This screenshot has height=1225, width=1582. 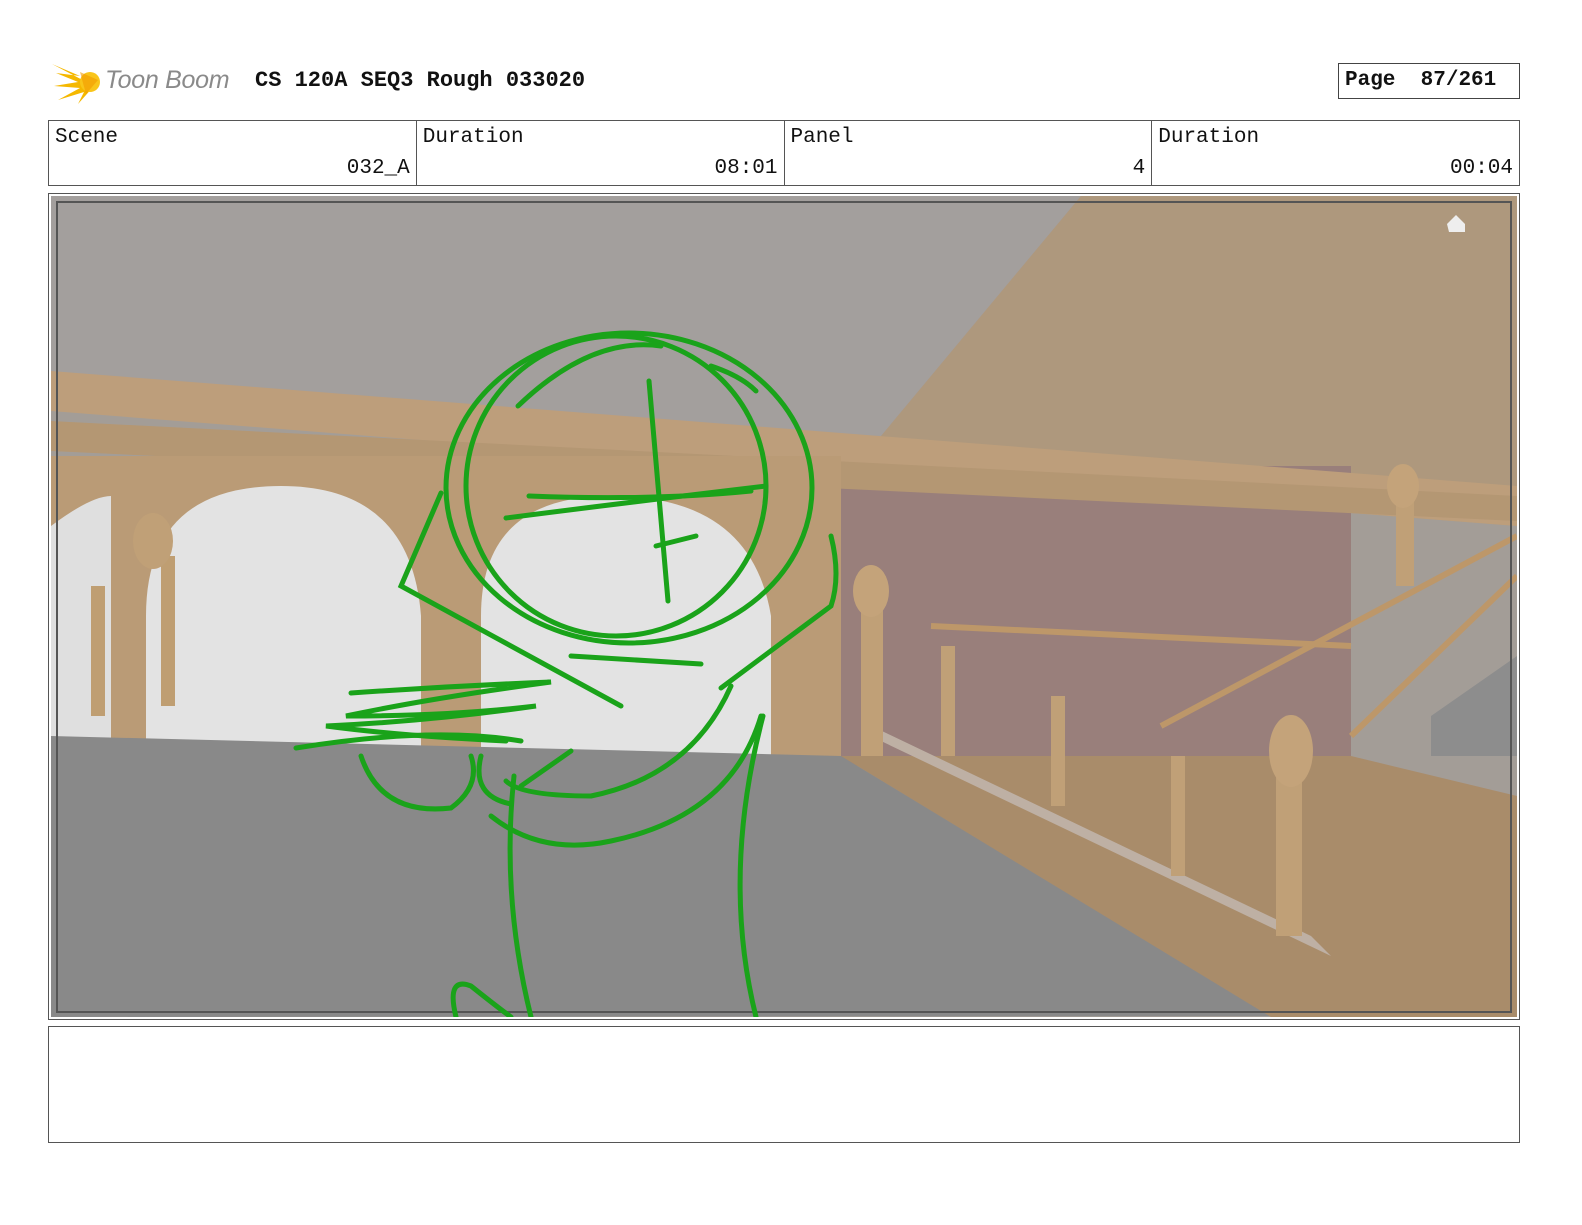 What do you see at coordinates (1370, 80) in the screenshot?
I see `page-label: Page` at bounding box center [1370, 80].